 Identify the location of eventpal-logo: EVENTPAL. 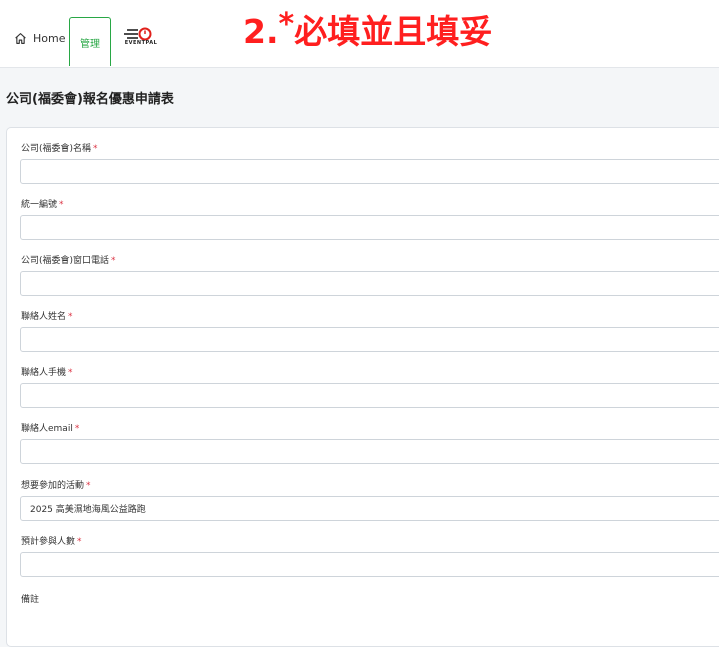
(141, 37).